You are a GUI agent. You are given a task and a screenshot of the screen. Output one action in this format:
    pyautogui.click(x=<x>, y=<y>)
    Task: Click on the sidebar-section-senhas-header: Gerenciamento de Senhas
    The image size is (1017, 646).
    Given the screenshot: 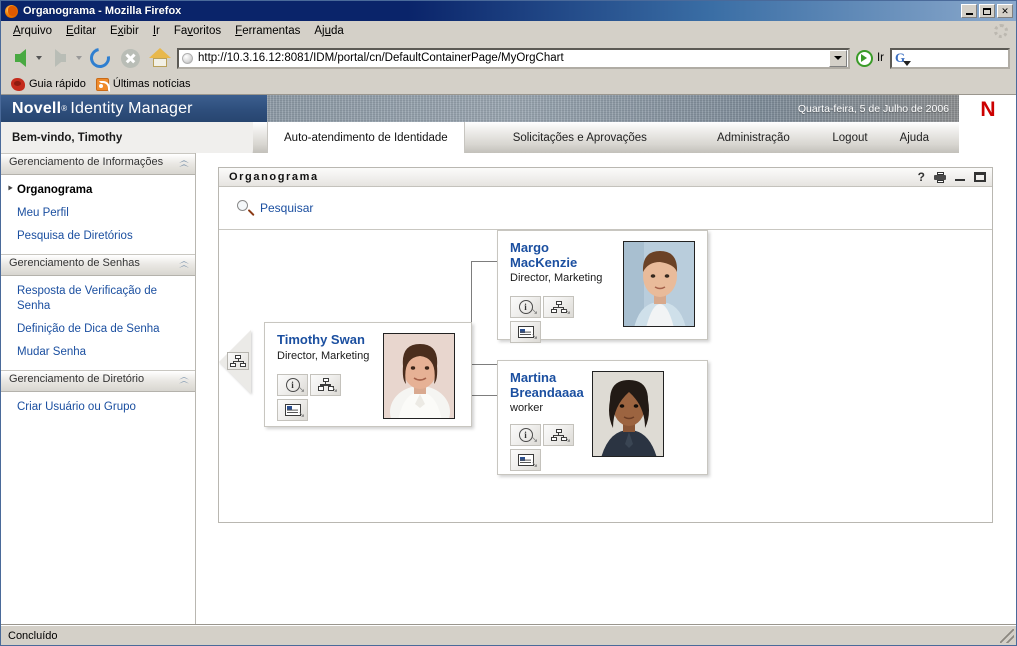 What is the action you would take?
    pyautogui.click(x=98, y=264)
    